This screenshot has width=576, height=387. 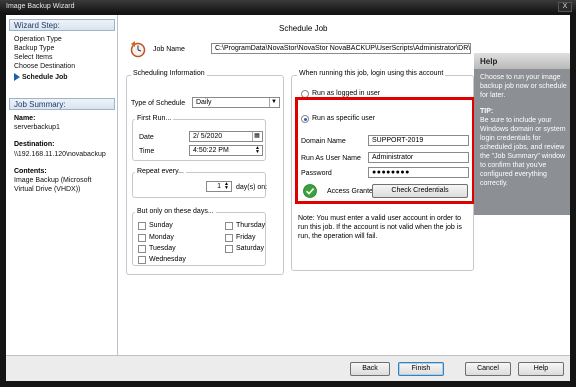 I want to click on close-icon: X, so click(x=565, y=6).